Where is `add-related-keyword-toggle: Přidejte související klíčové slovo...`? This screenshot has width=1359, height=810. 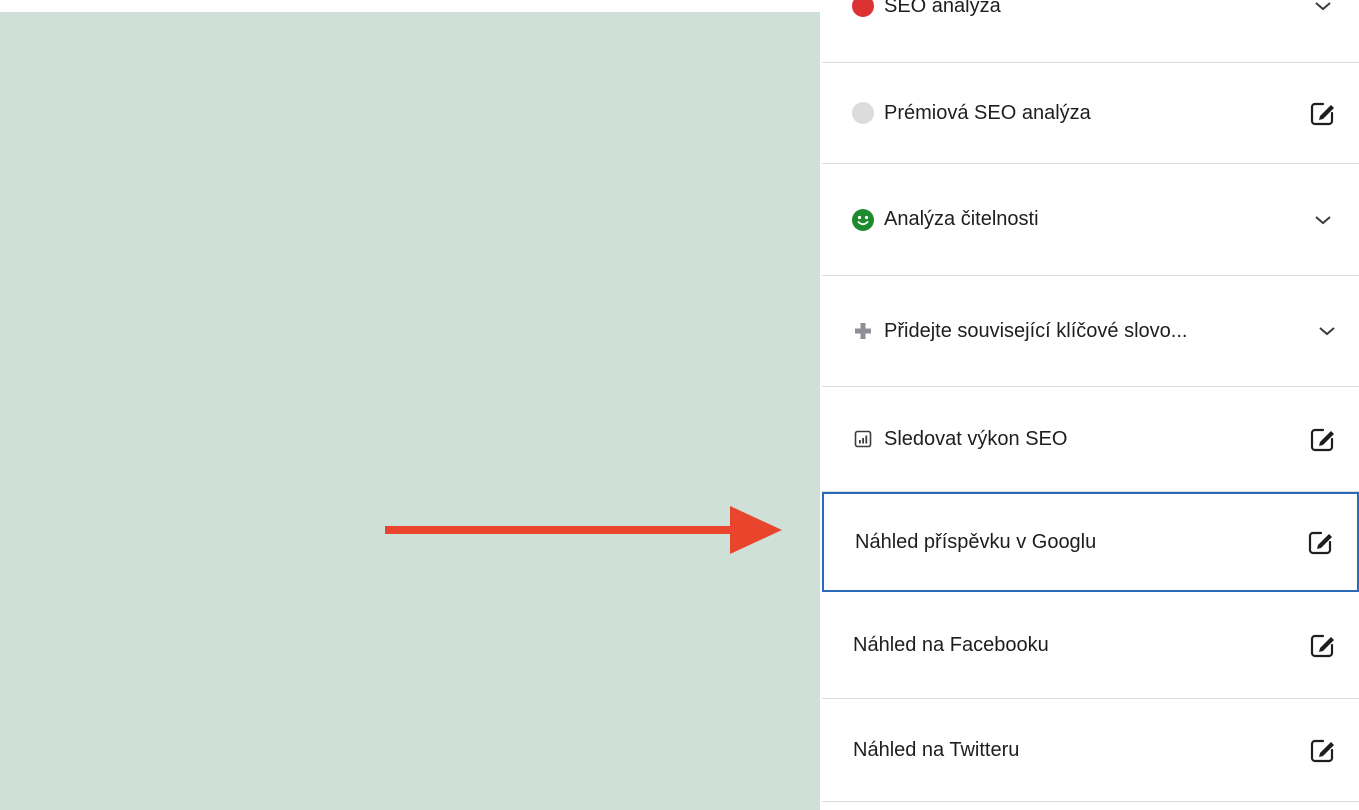 add-related-keyword-toggle: Přidejte související klíčové slovo... is located at coordinates (1090, 331).